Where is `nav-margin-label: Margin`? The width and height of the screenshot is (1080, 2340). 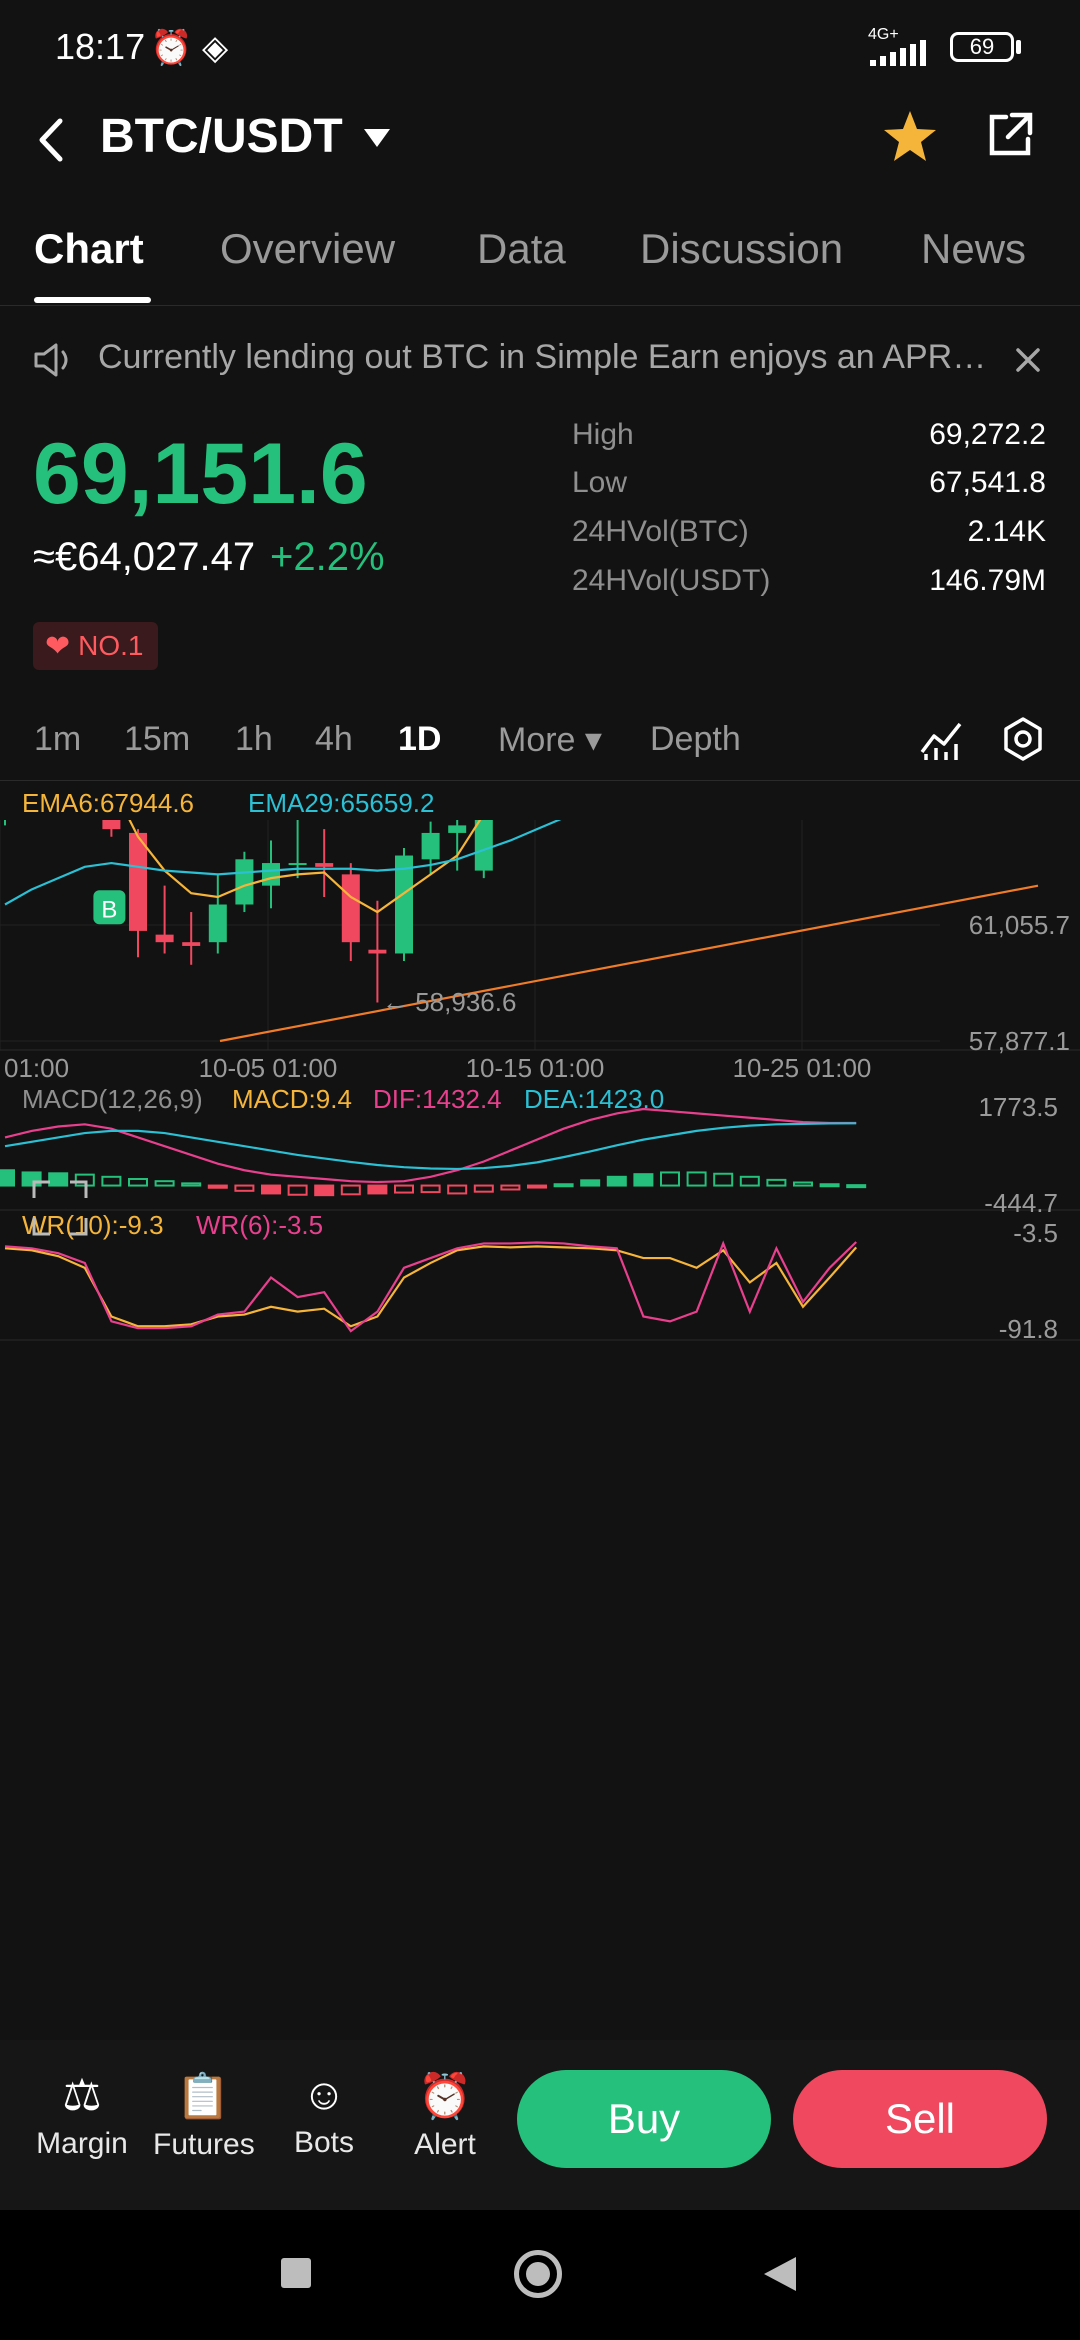 nav-margin-label: Margin is located at coordinates (82, 2143).